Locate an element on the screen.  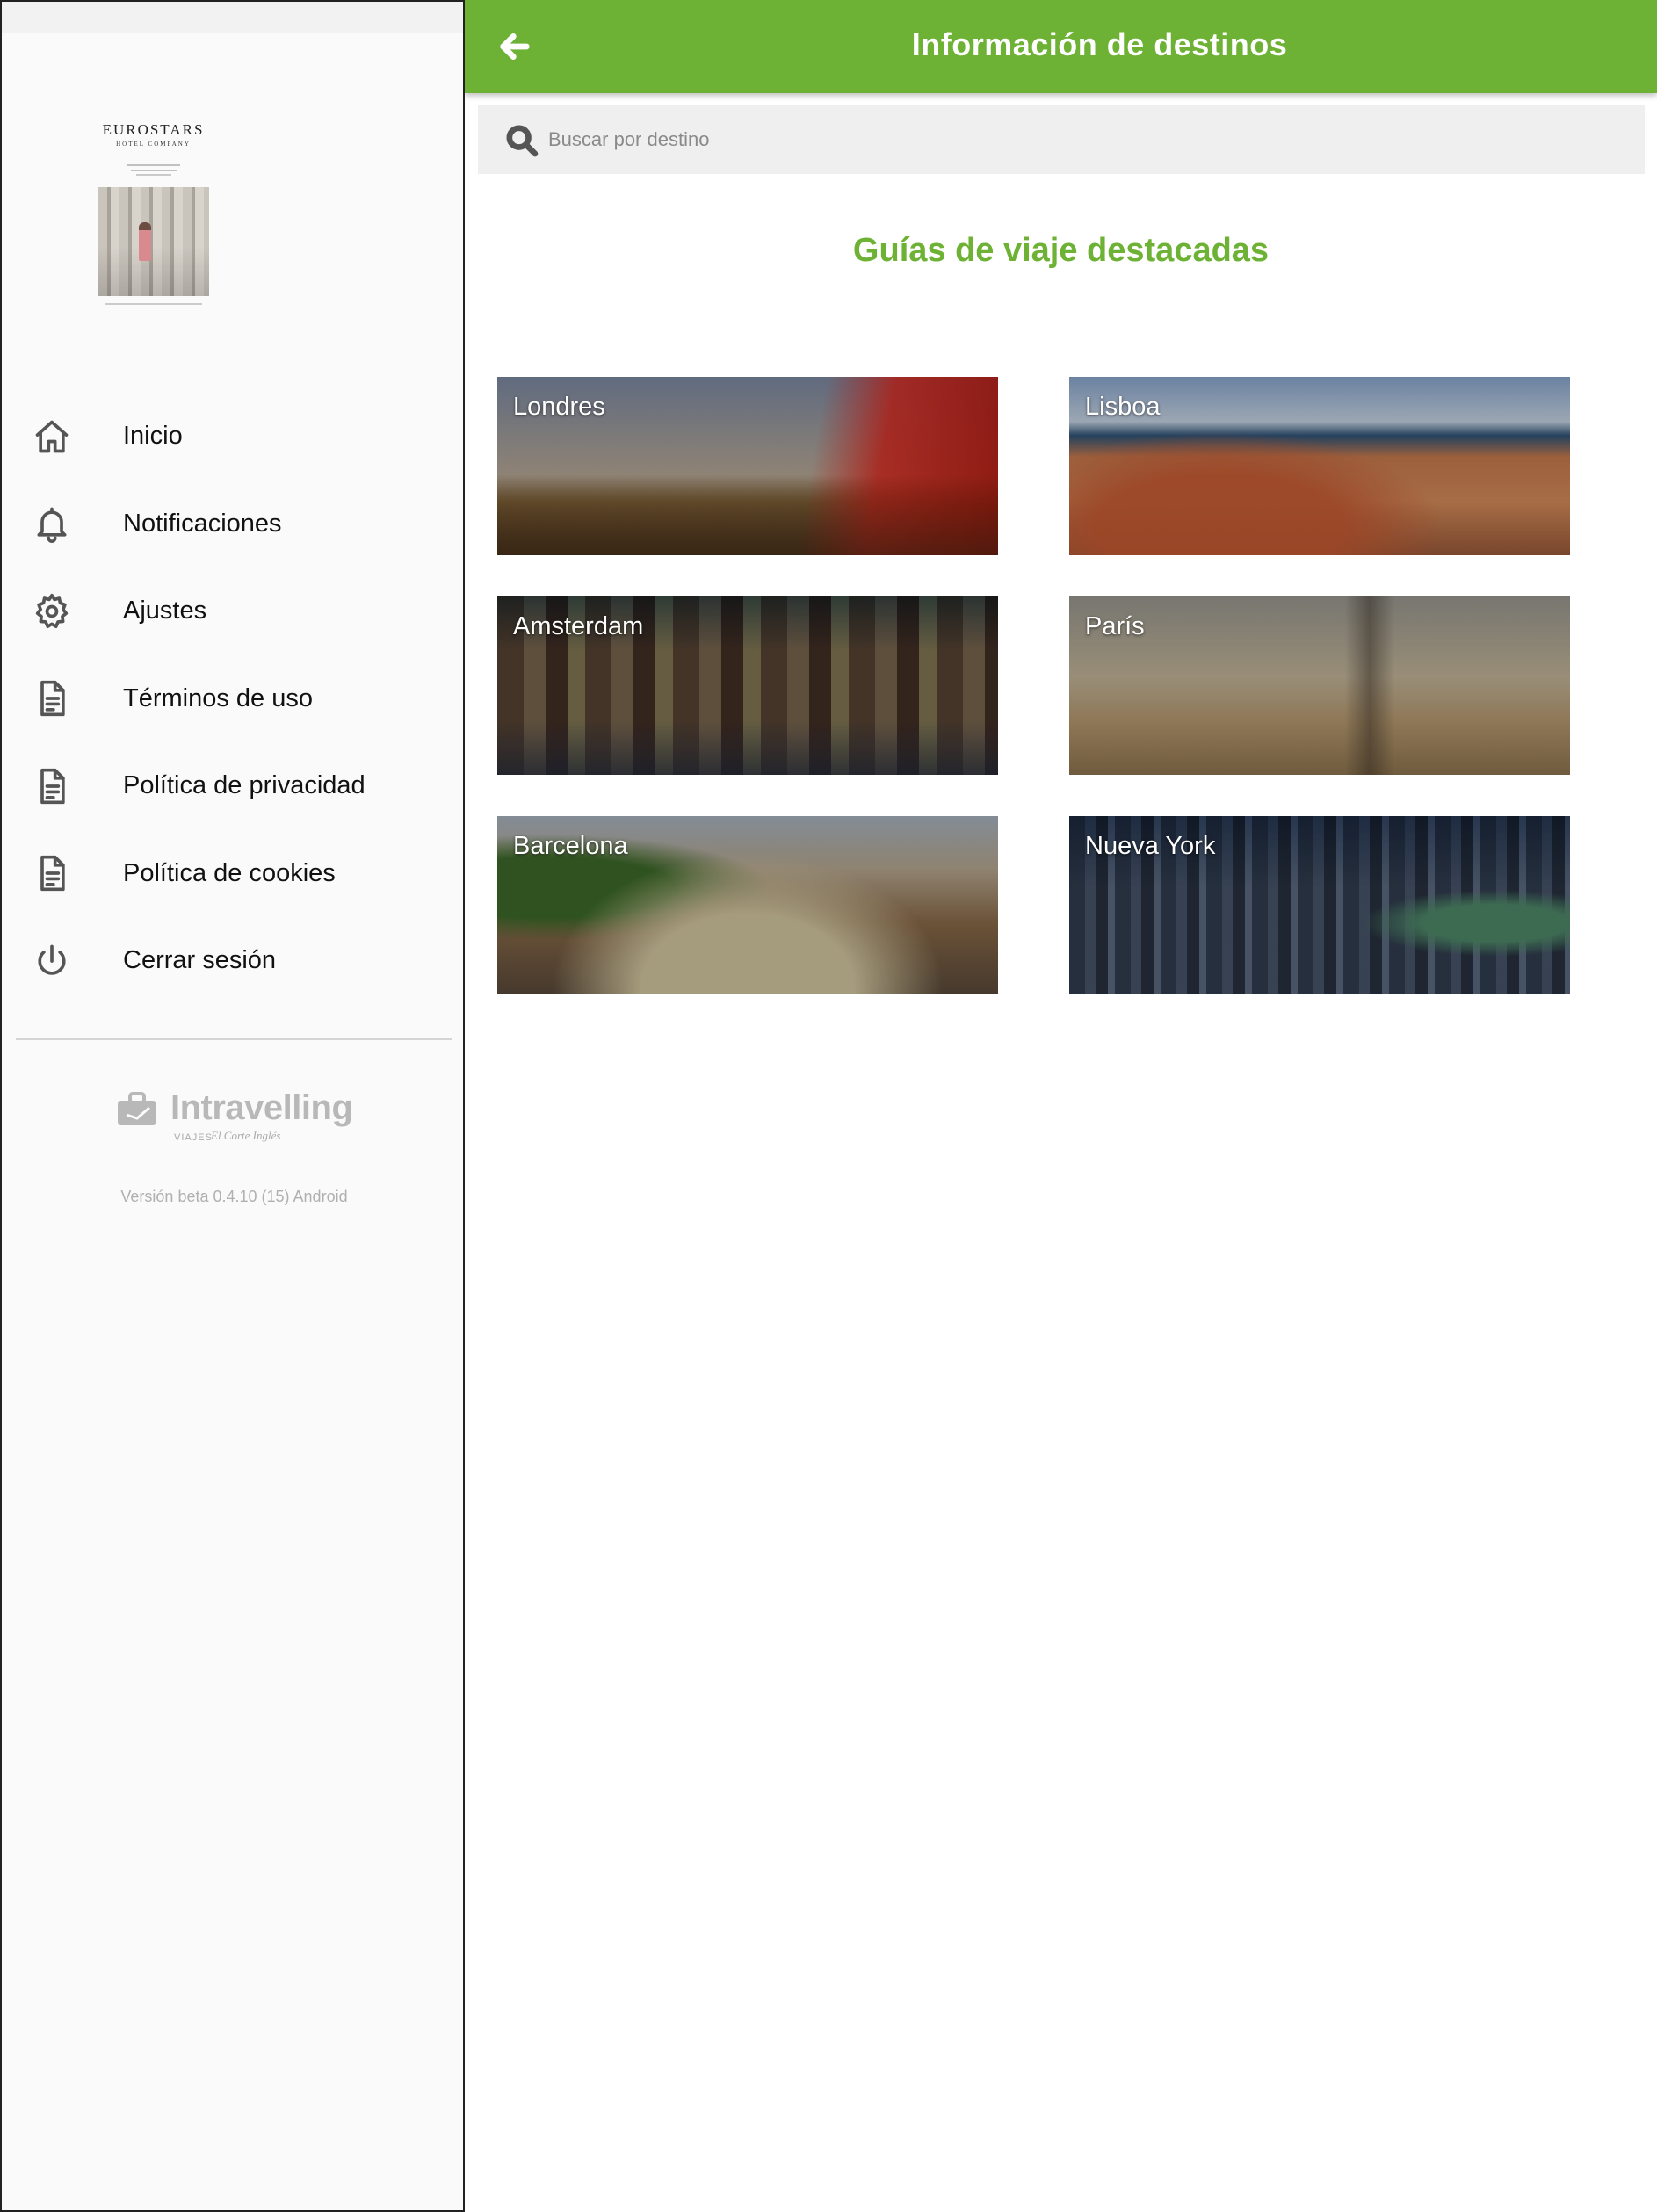
menu-item-inicio: Inicio is located at coordinates (232, 437).